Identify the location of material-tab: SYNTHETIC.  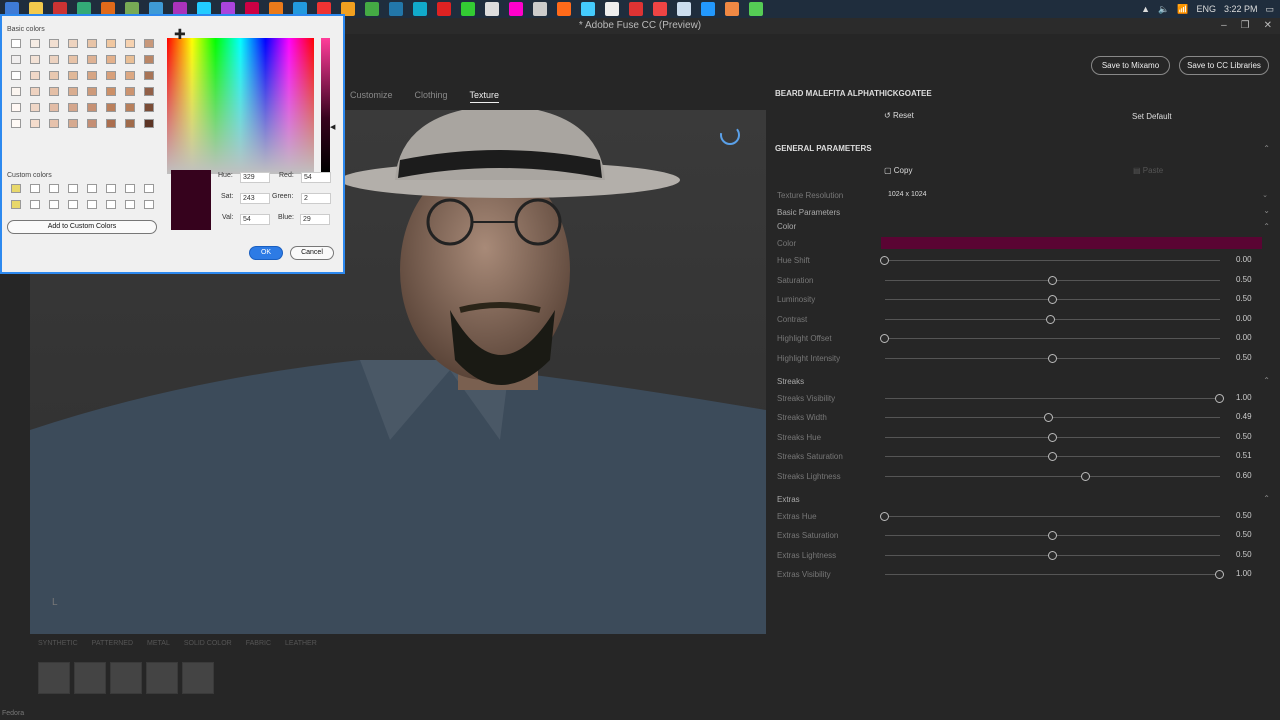
(58, 643).